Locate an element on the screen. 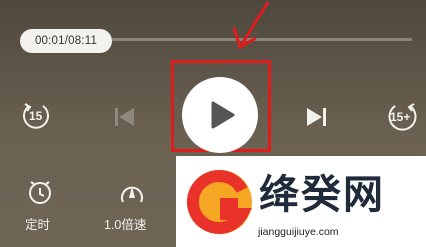 This screenshot has height=247, width=426. speed-gauge-icon is located at coordinates (132, 194).